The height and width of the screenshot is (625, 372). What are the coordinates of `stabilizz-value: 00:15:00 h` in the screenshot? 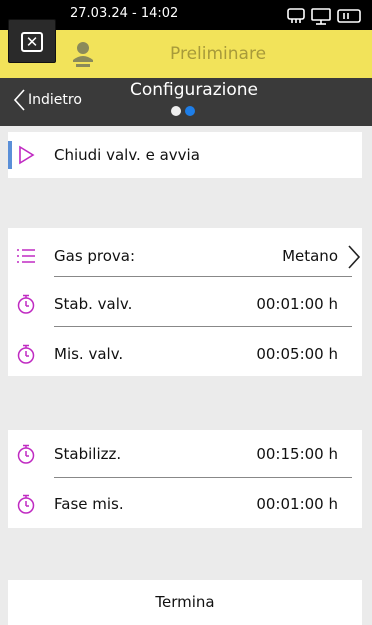 It's located at (297, 454).